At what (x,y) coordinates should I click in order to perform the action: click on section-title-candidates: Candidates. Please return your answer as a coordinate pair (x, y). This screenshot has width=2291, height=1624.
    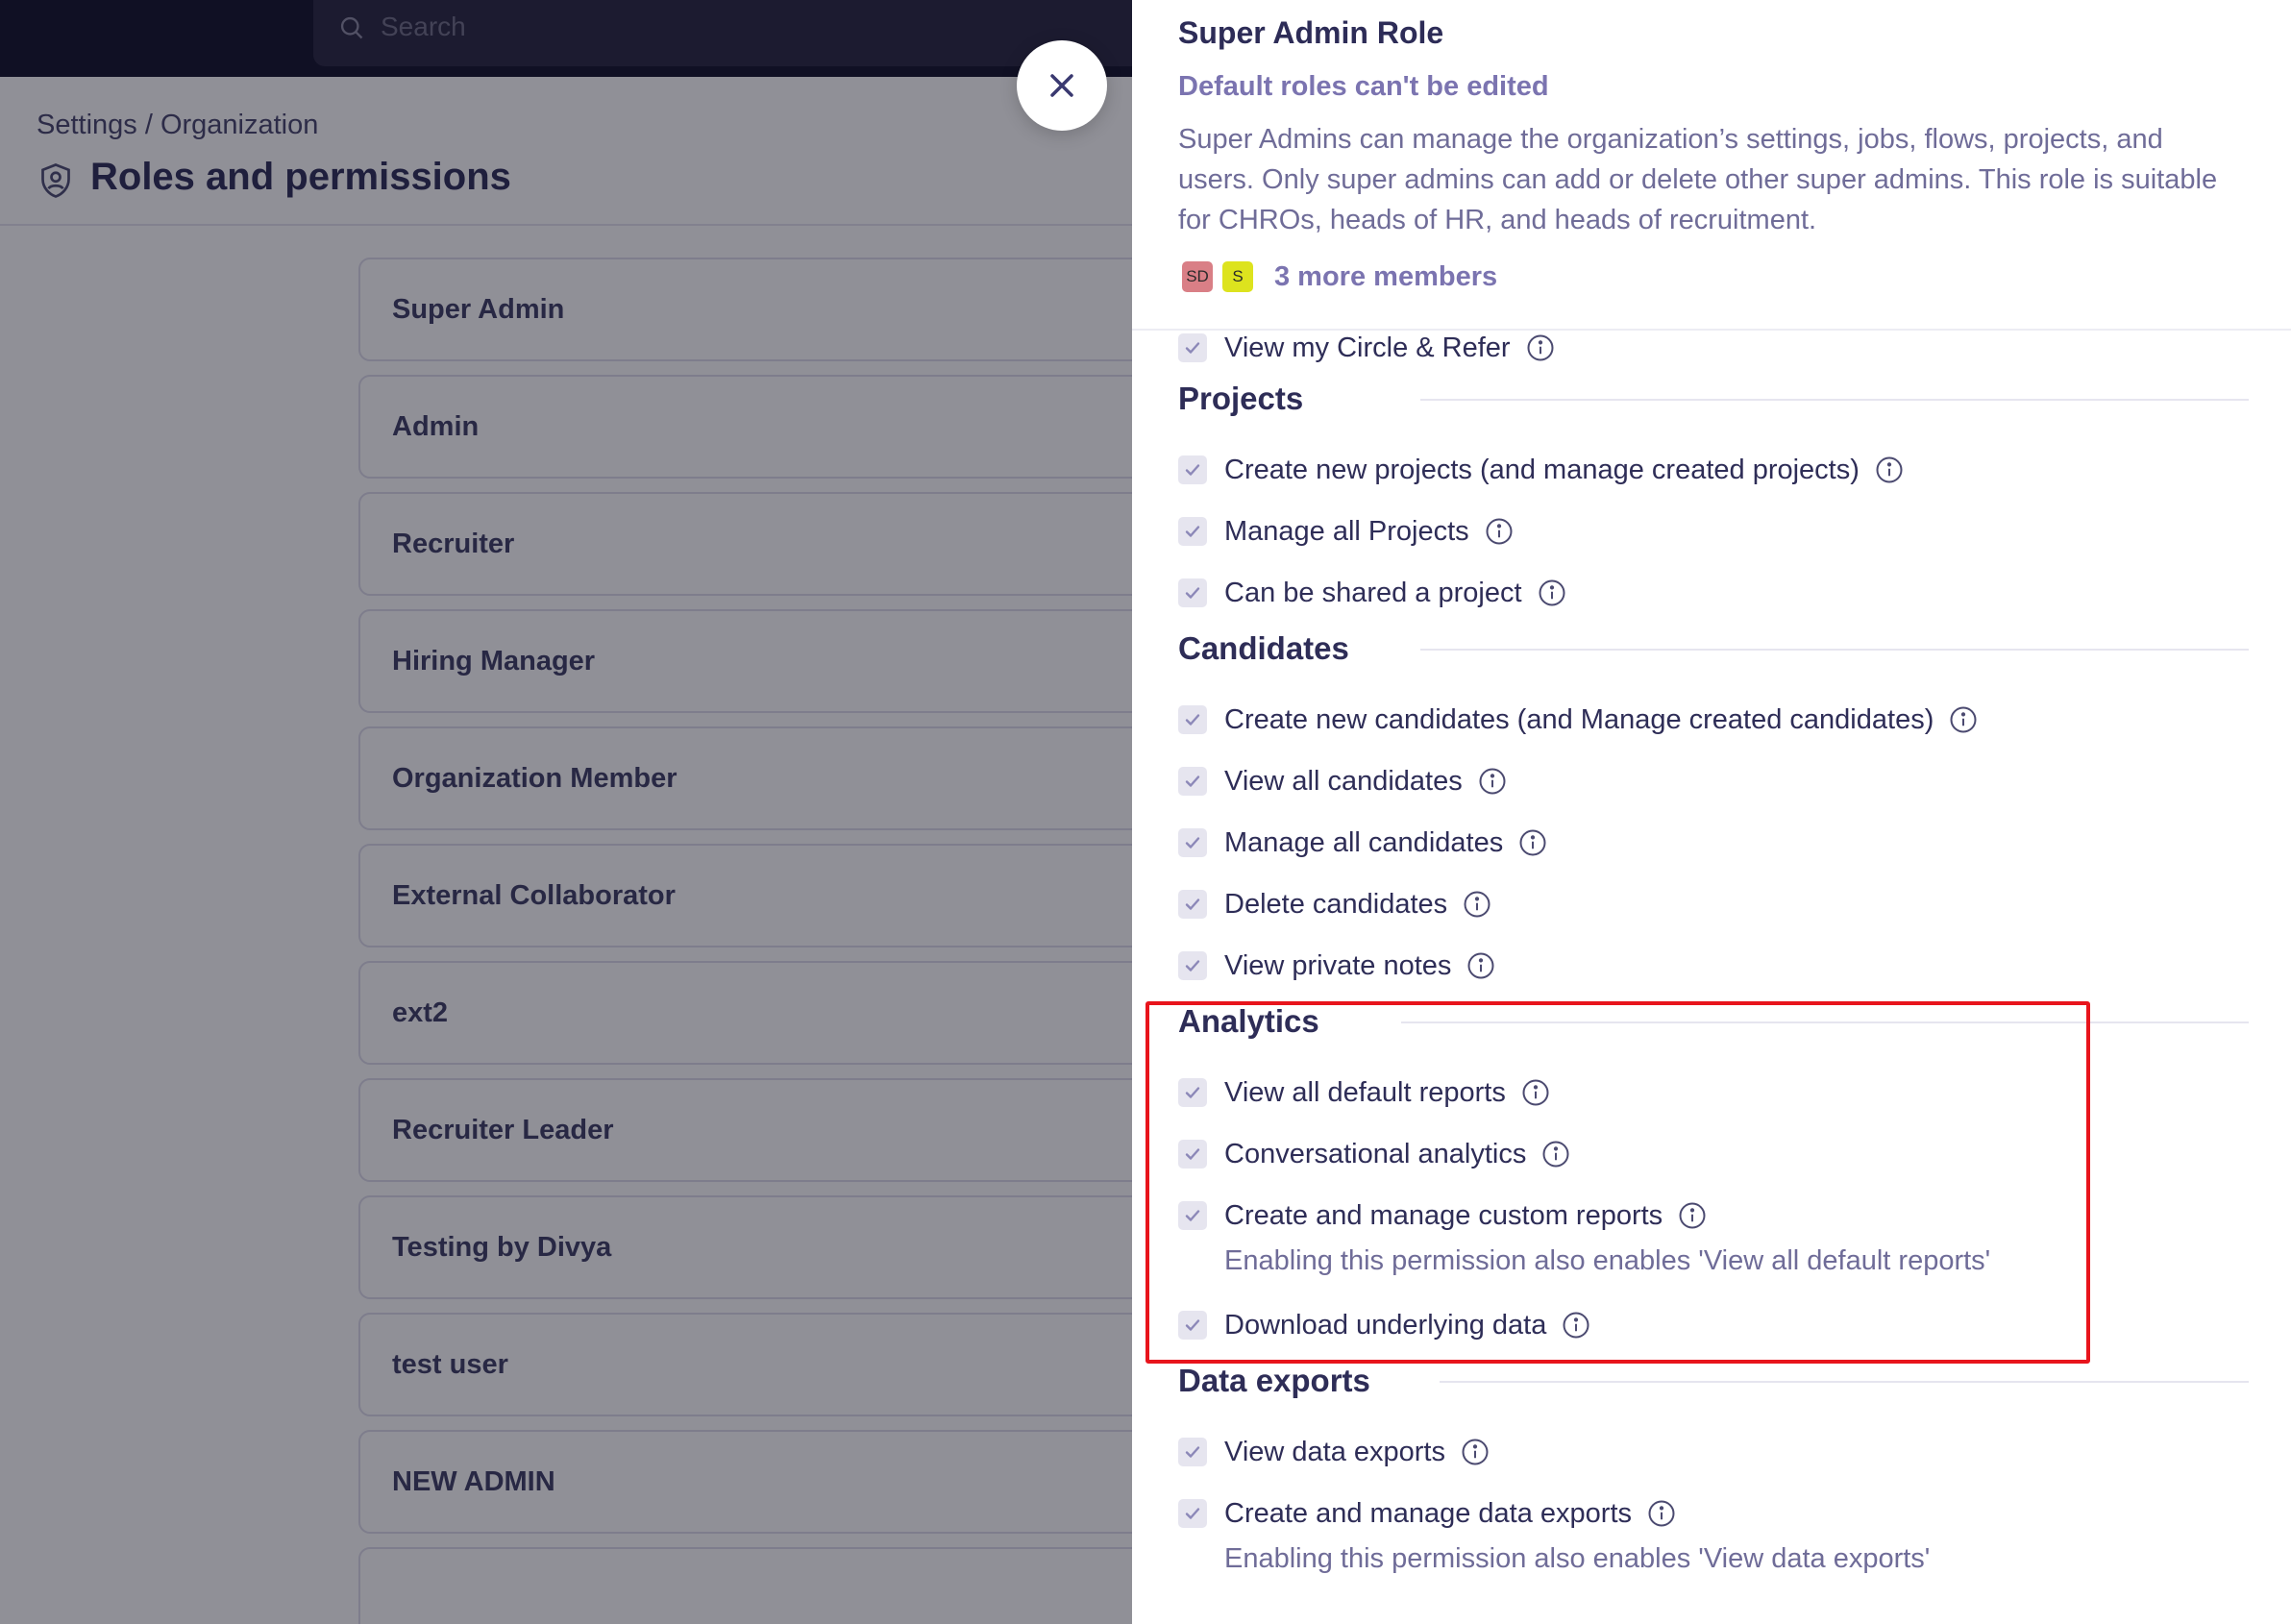
    Looking at the image, I should click on (1274, 649).